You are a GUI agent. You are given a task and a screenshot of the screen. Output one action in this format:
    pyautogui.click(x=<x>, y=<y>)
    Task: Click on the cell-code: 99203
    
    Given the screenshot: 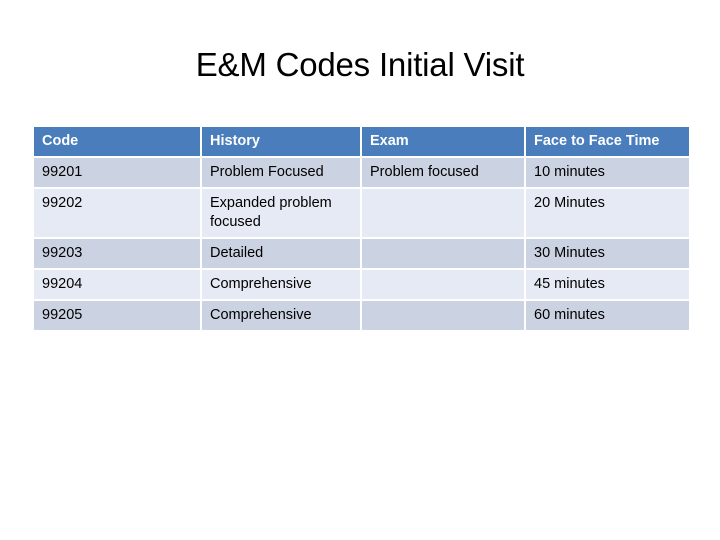 What is the action you would take?
    pyautogui.click(x=117, y=253)
    